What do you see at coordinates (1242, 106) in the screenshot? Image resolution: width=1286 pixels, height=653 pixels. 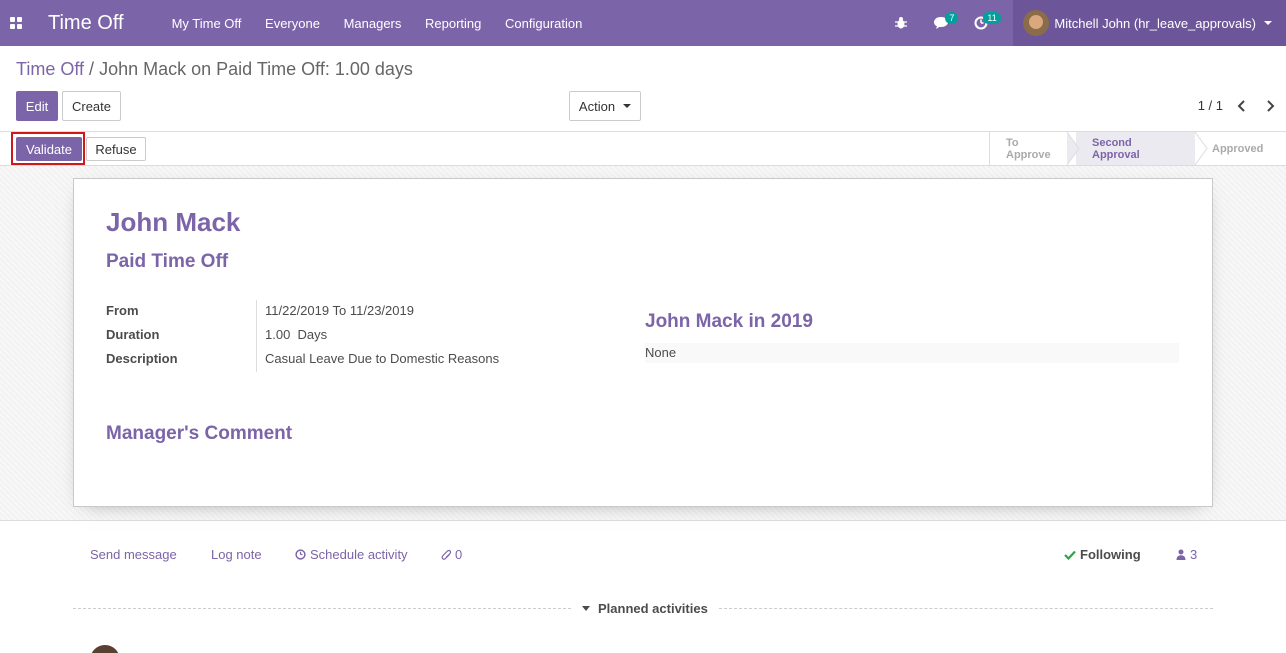 I see `pager-previous-icon` at bounding box center [1242, 106].